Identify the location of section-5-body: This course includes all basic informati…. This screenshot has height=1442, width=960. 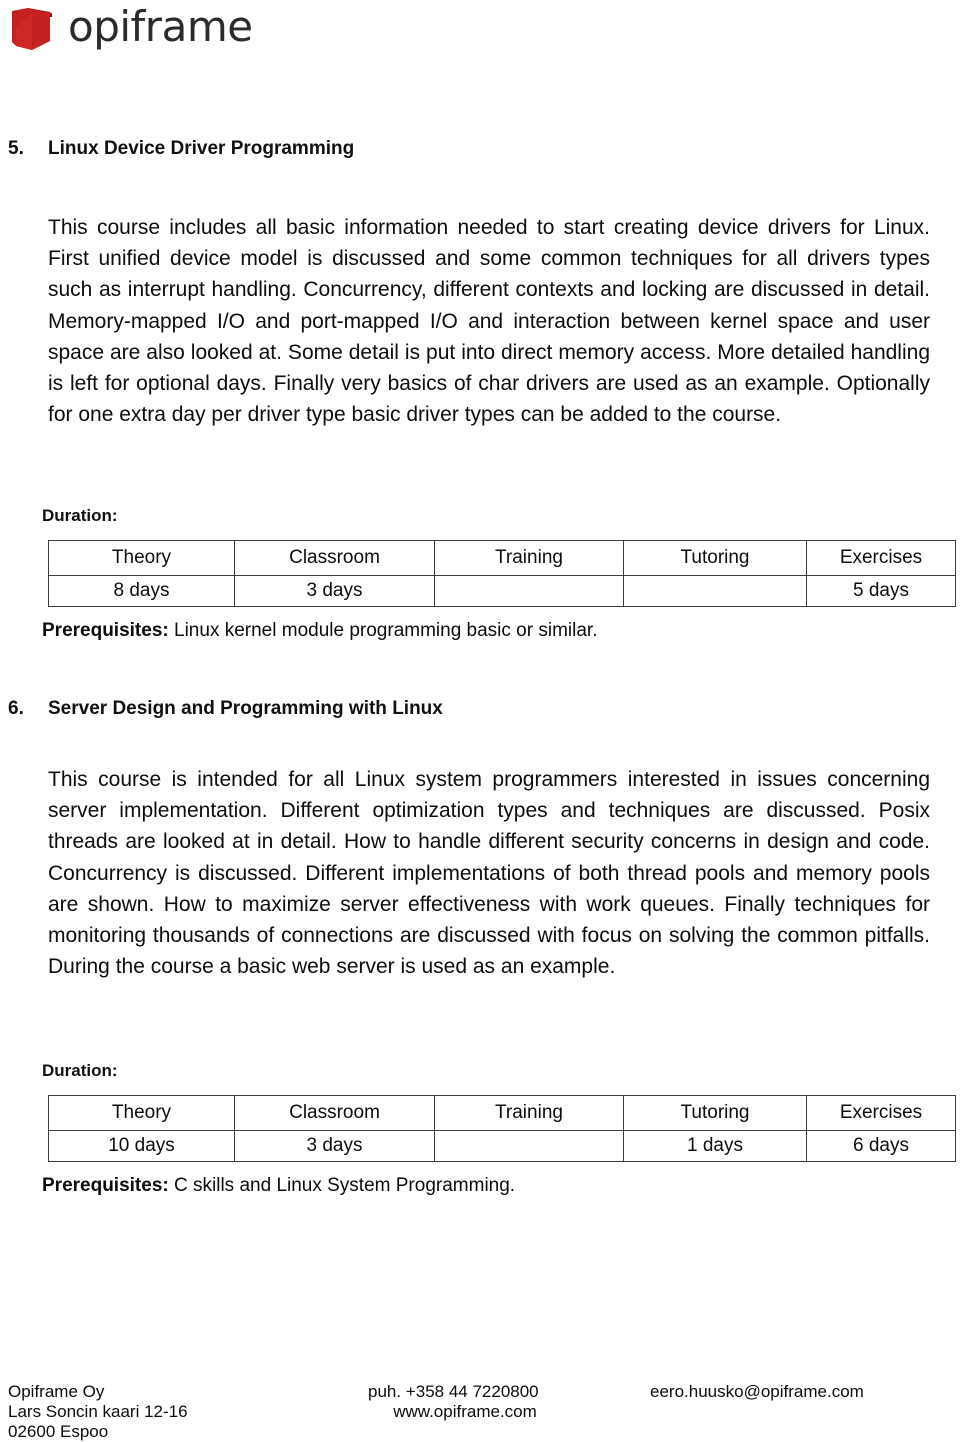
(489, 321).